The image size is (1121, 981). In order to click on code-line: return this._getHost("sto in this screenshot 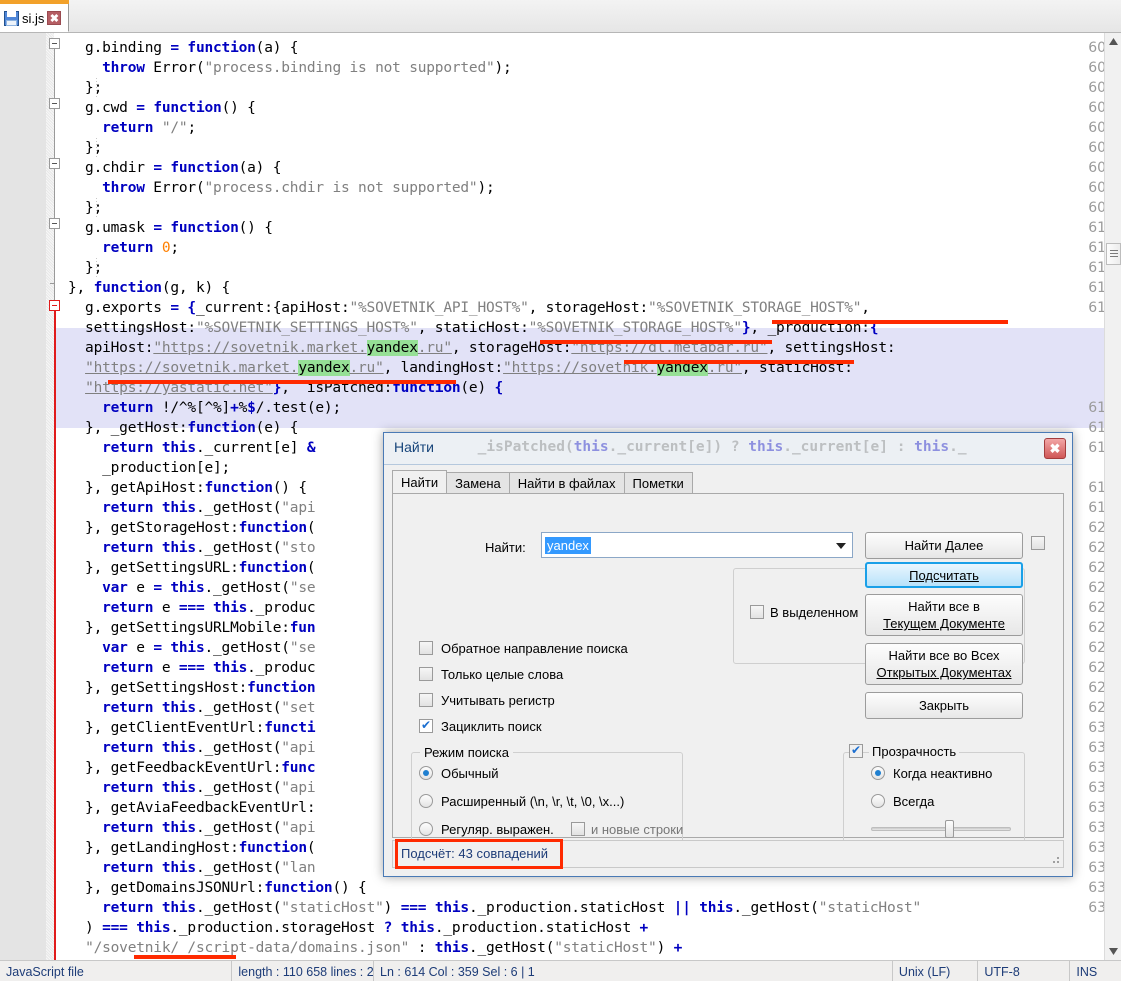, I will do `click(209, 548)`.